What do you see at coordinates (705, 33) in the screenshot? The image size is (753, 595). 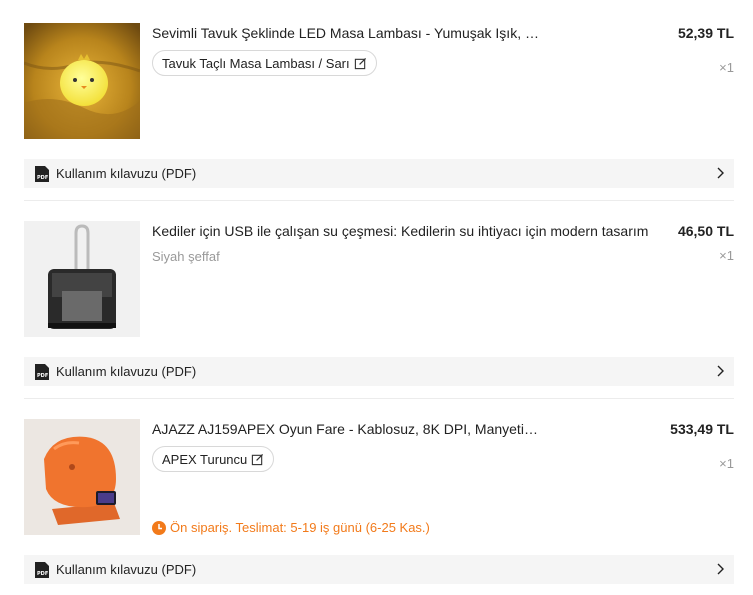 I see `product-price: 52,39 TL` at bounding box center [705, 33].